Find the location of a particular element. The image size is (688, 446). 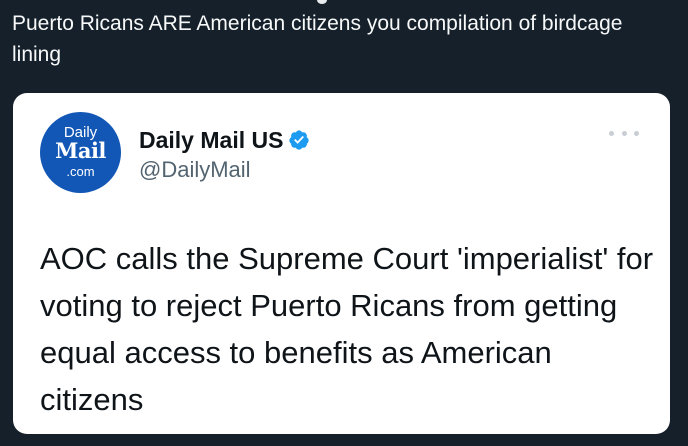

avatar-logo-line2: Mail is located at coordinates (80, 150).